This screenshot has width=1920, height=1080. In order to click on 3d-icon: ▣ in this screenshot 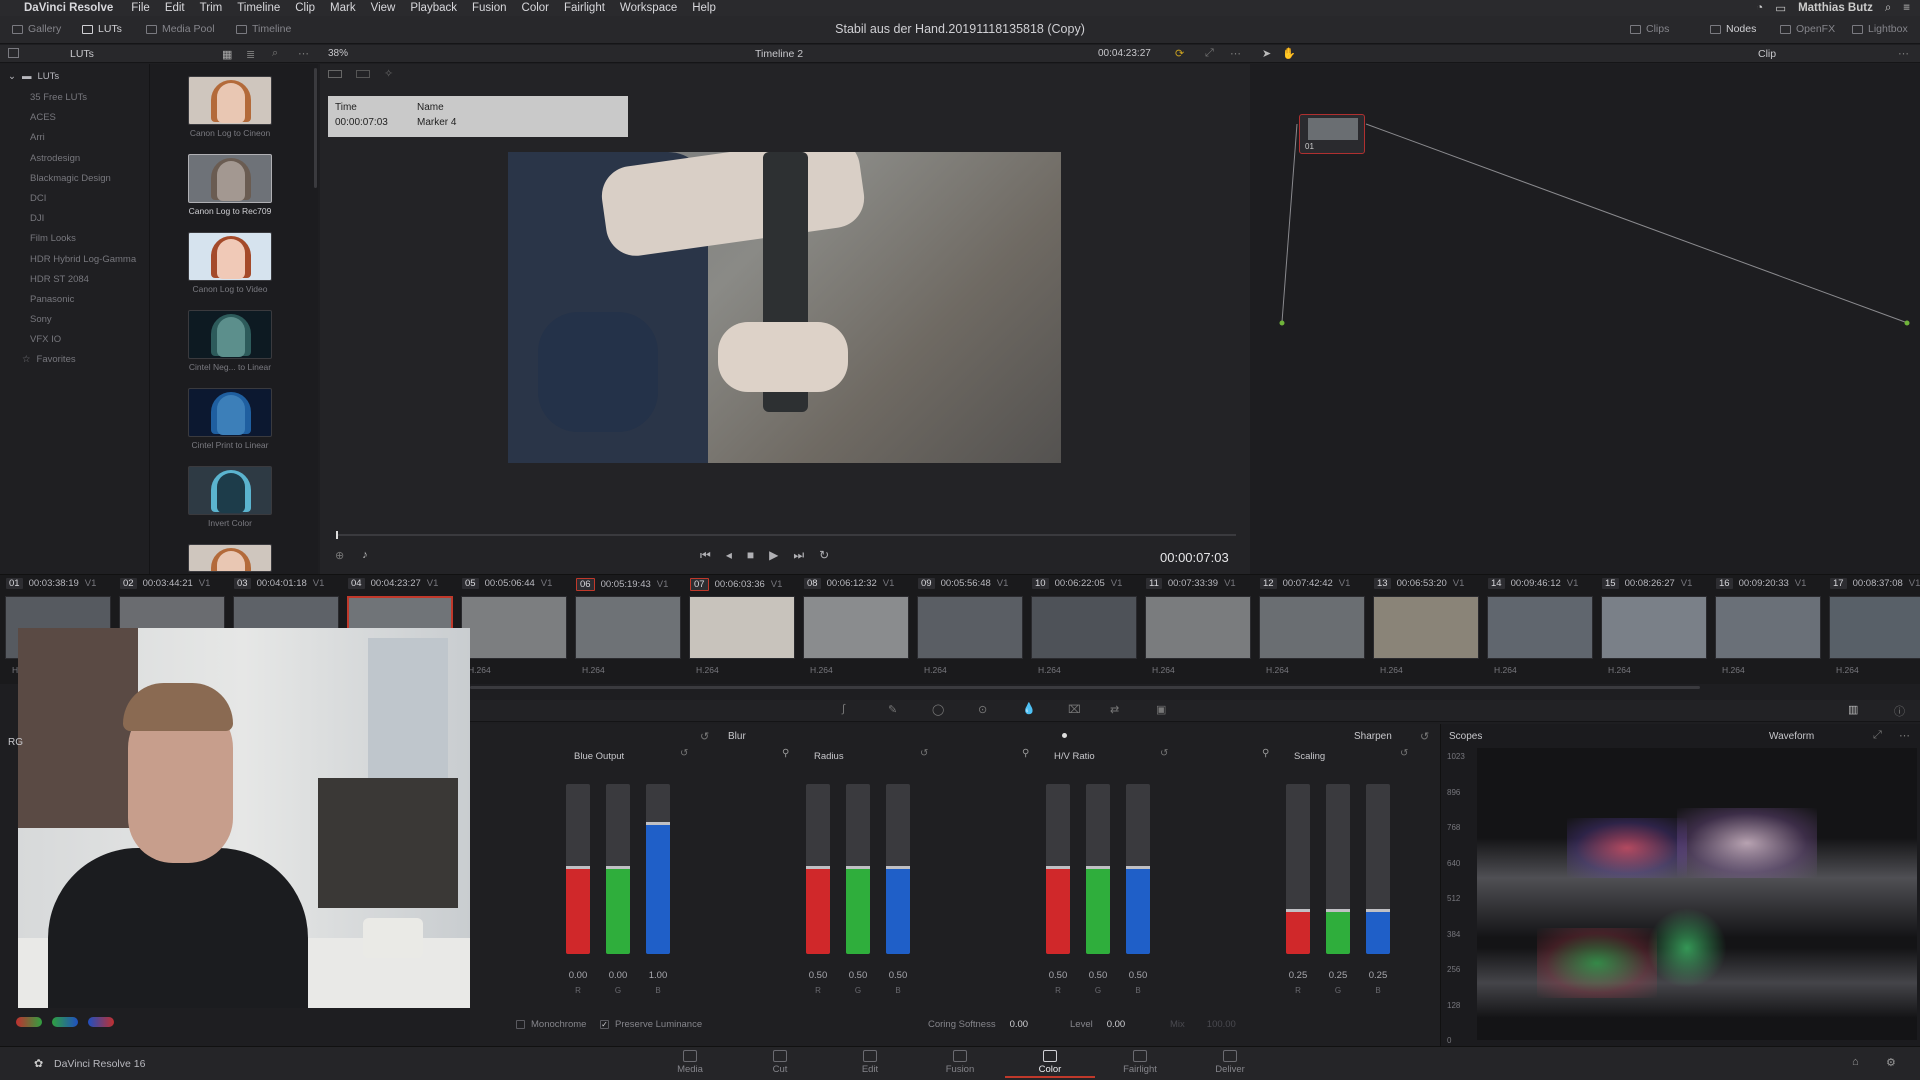, I will do `click(1161, 709)`.